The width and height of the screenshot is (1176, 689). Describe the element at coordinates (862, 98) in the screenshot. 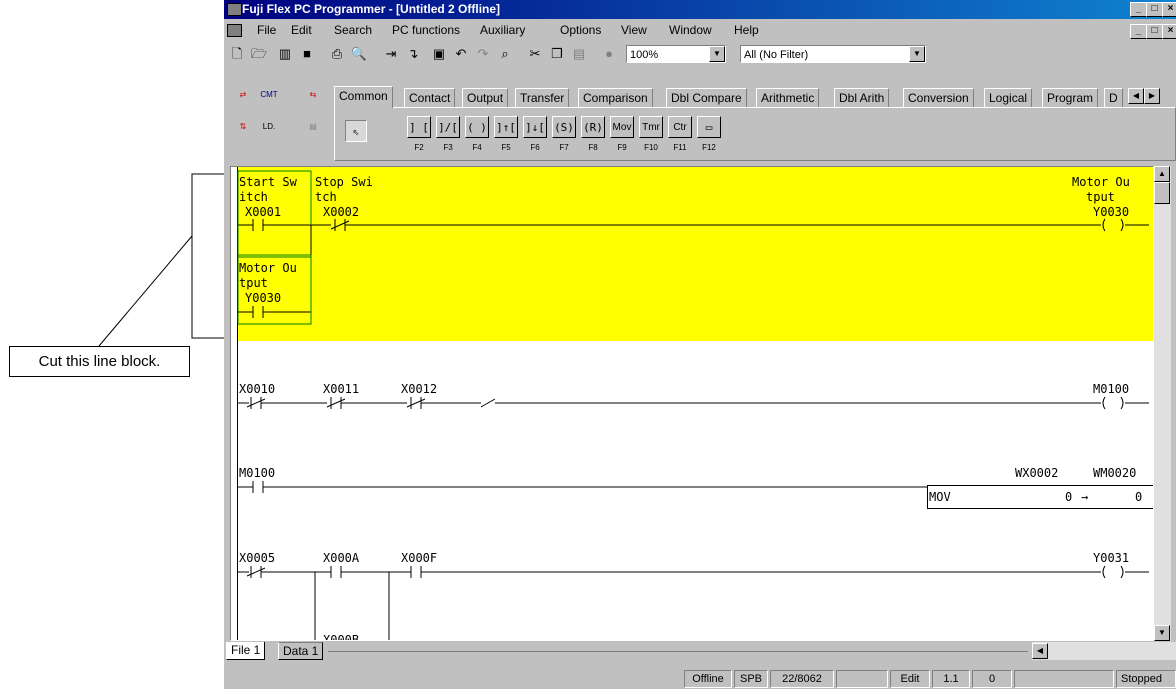

I see `tab-dbl-arith: Dbl Arith` at that location.